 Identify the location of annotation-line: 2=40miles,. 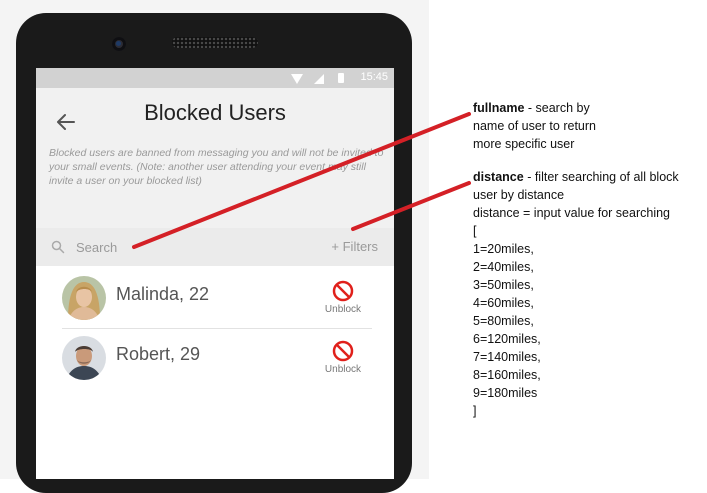
(503, 267).